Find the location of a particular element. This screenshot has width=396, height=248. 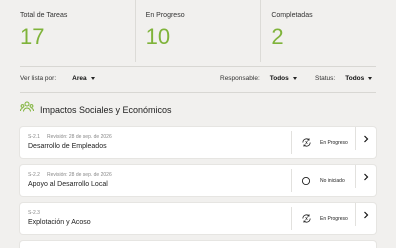

responsible-label: Responsable: is located at coordinates (240, 78).